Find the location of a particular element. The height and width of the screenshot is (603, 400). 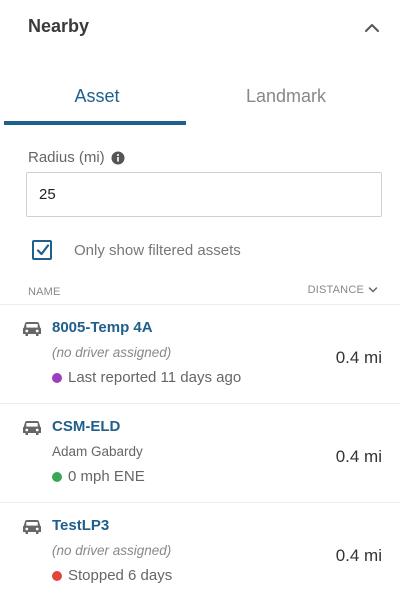

driver-name: Adam Gabardy is located at coordinates (97, 451).